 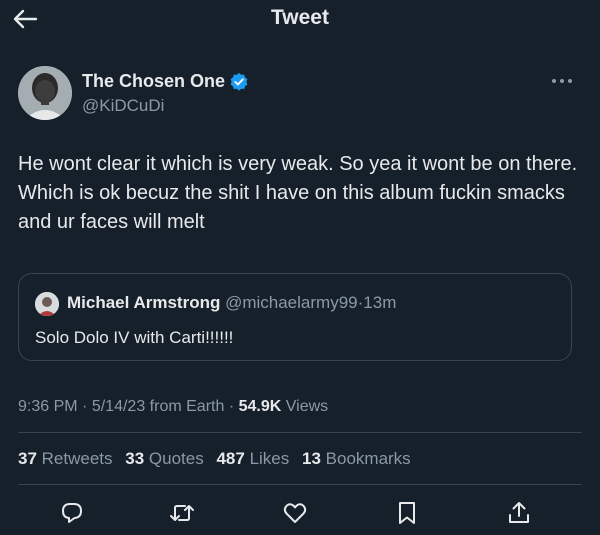 I want to click on retweet-icon, so click(x=182, y=513).